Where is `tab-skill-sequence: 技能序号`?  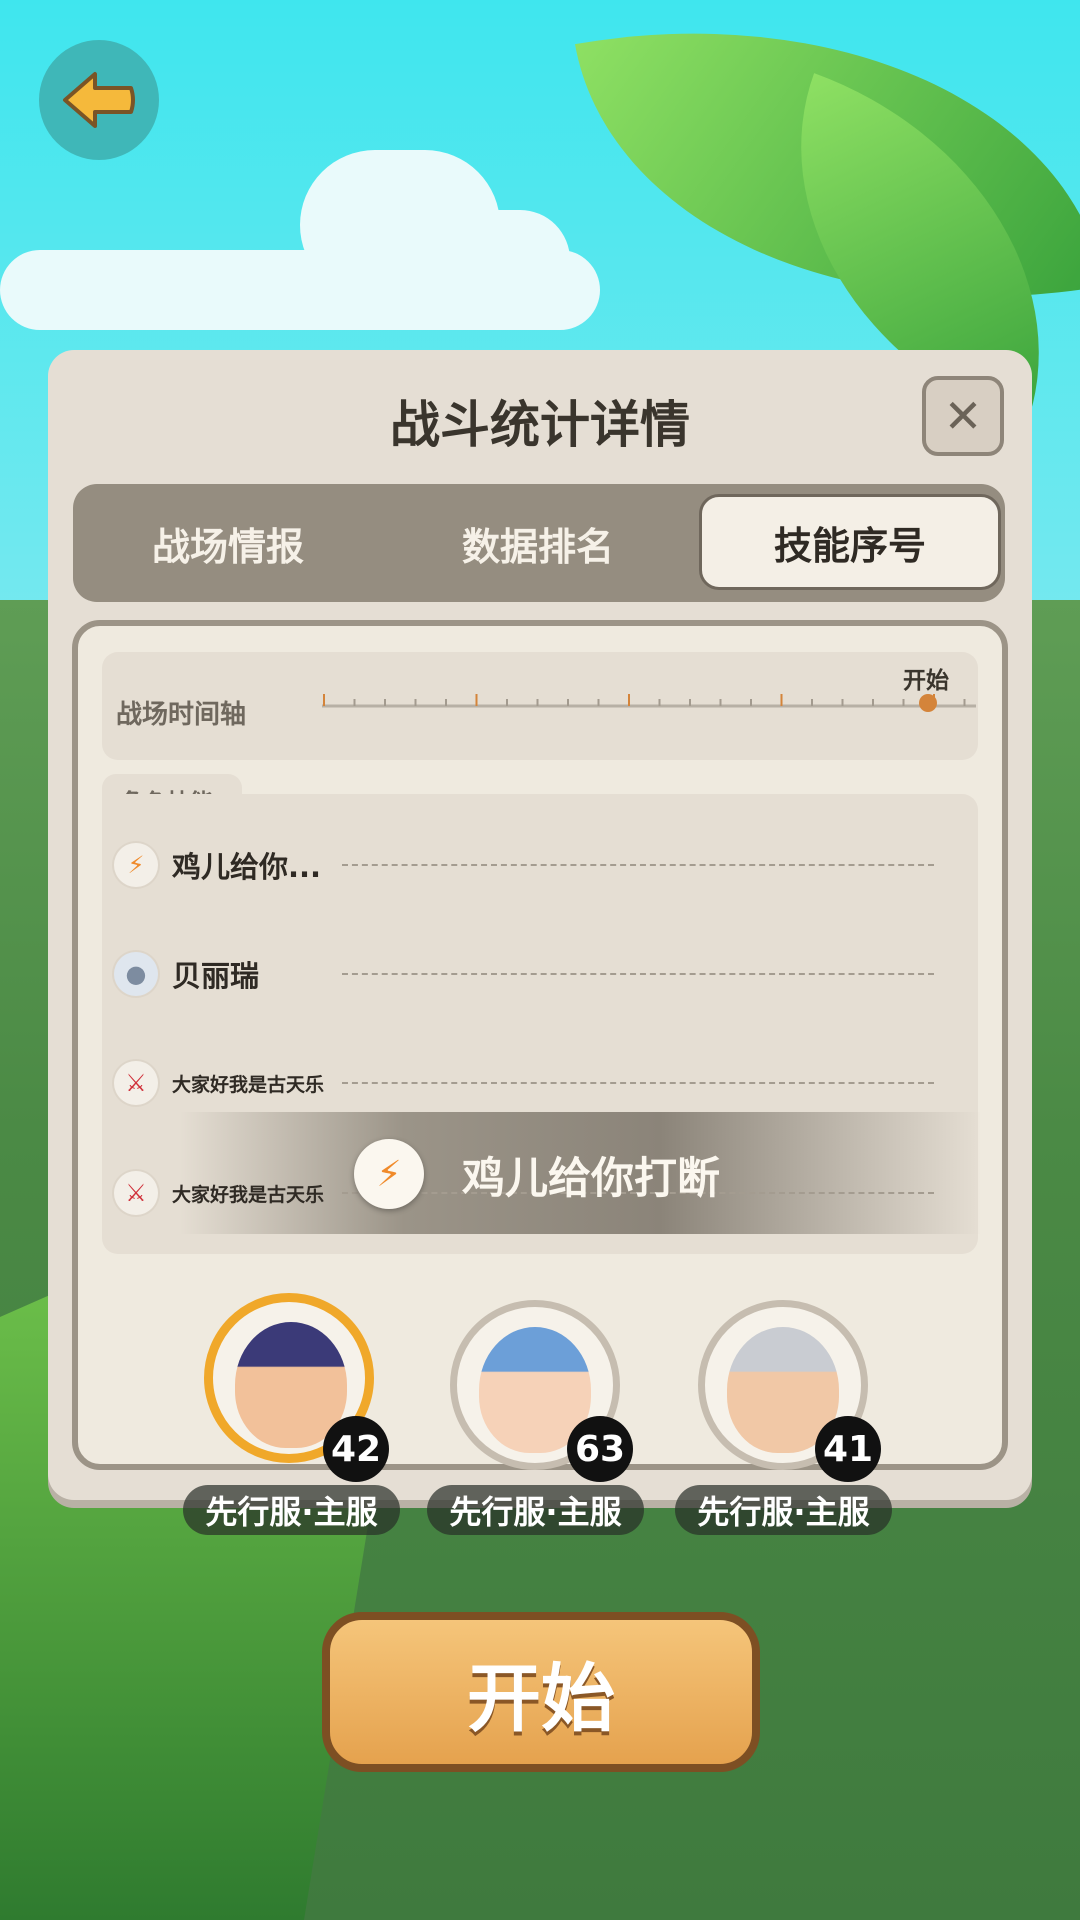 tab-skill-sequence: 技能序号 is located at coordinates (850, 542).